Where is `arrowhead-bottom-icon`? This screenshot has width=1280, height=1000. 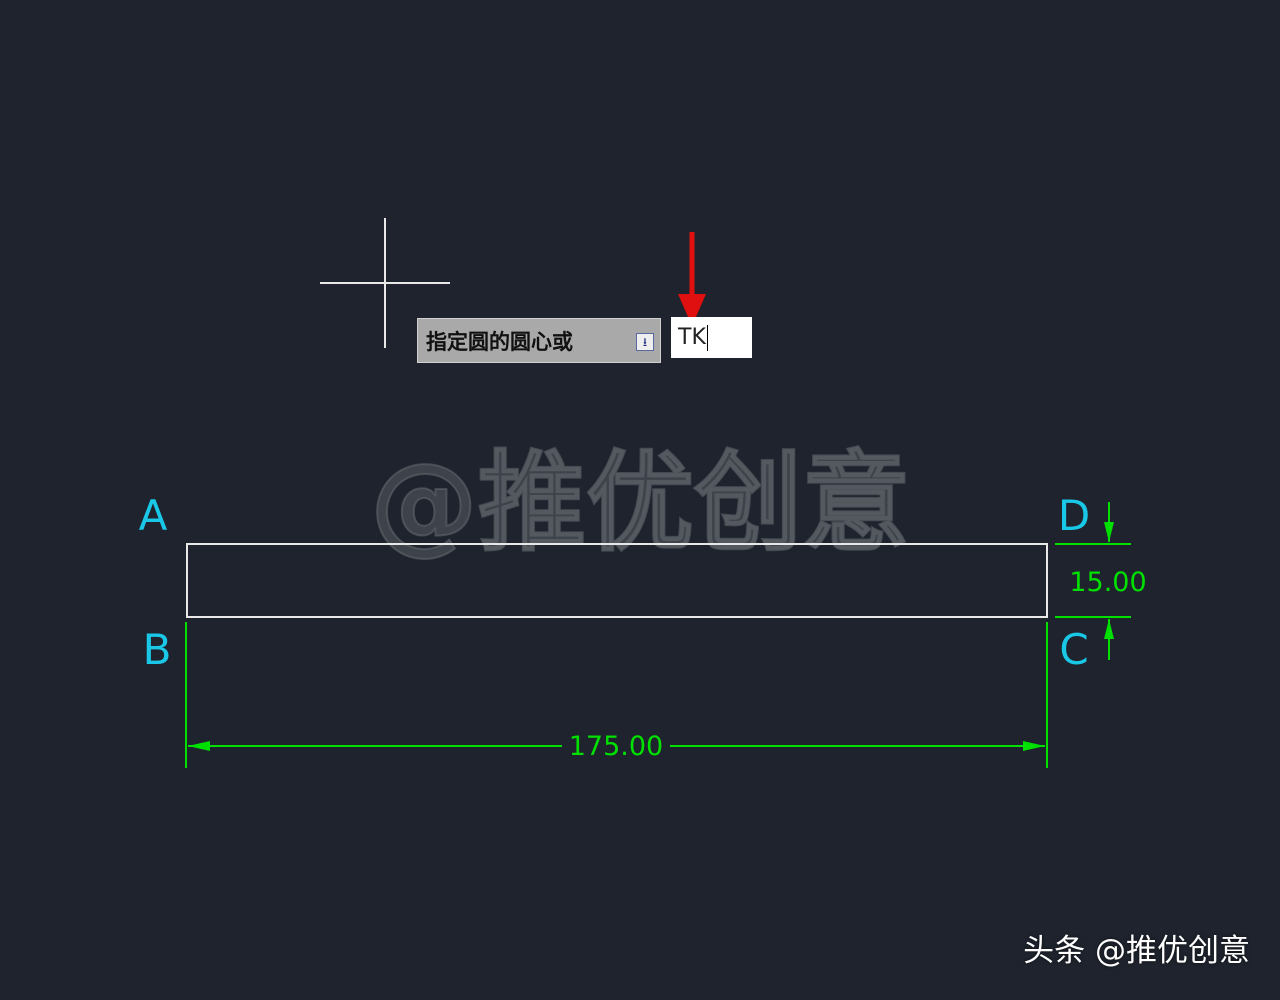
arrowhead-bottom-icon is located at coordinates (1109, 629).